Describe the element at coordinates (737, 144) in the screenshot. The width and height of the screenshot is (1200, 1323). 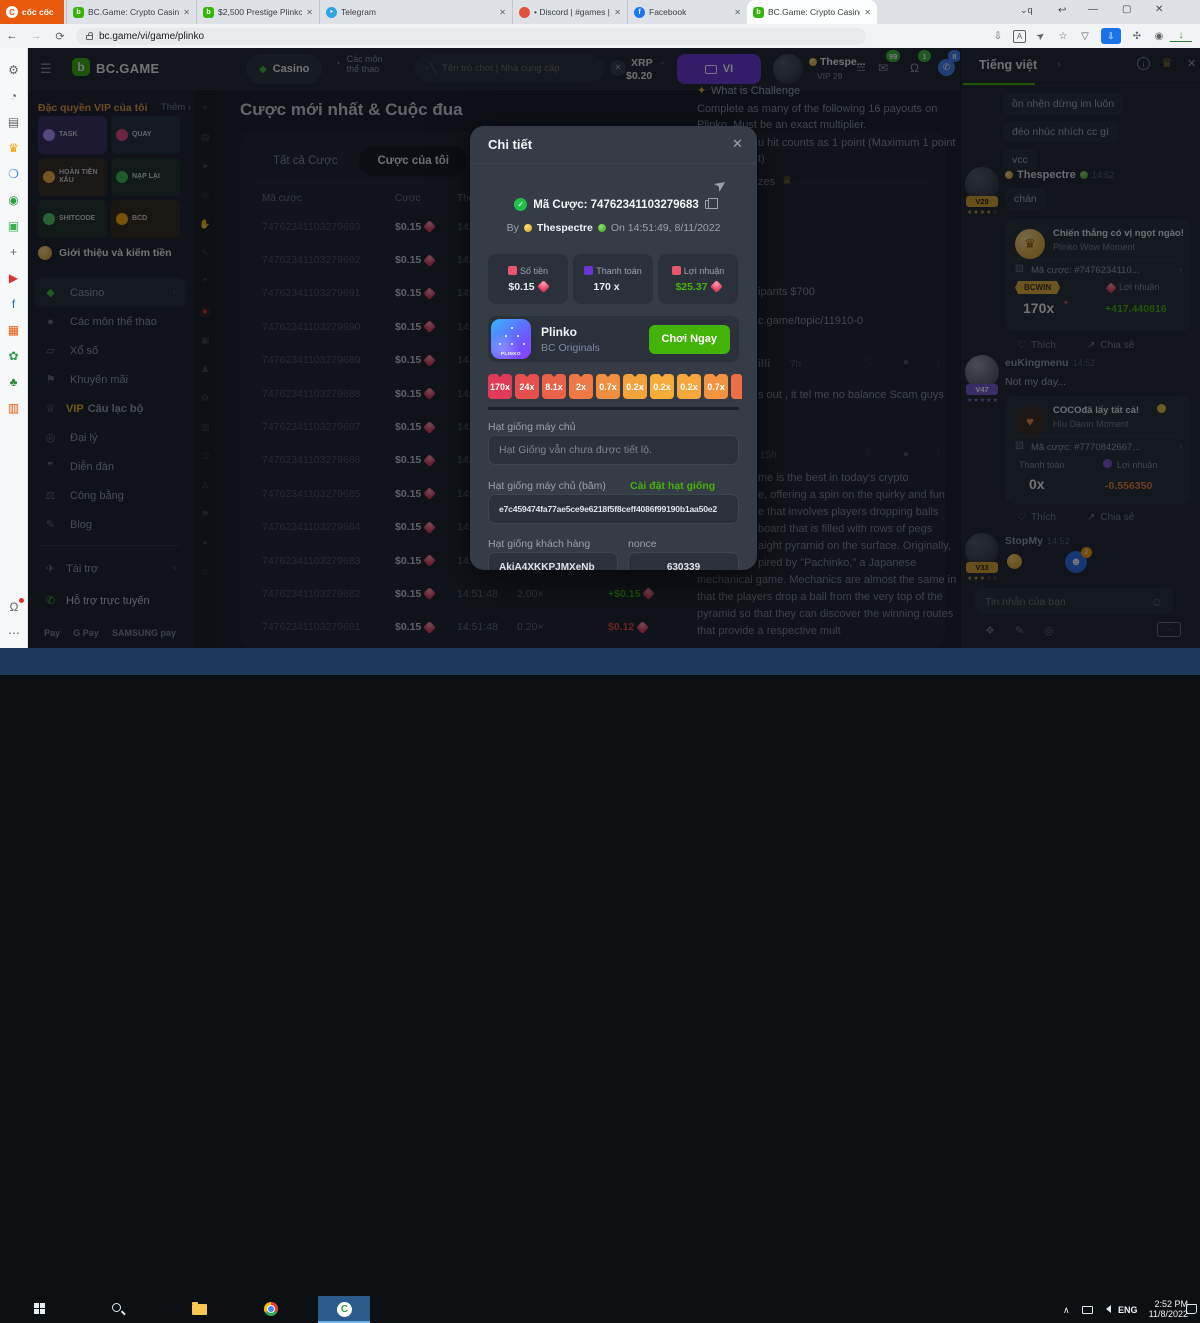
I see `modal-close-icon: ✕` at that location.